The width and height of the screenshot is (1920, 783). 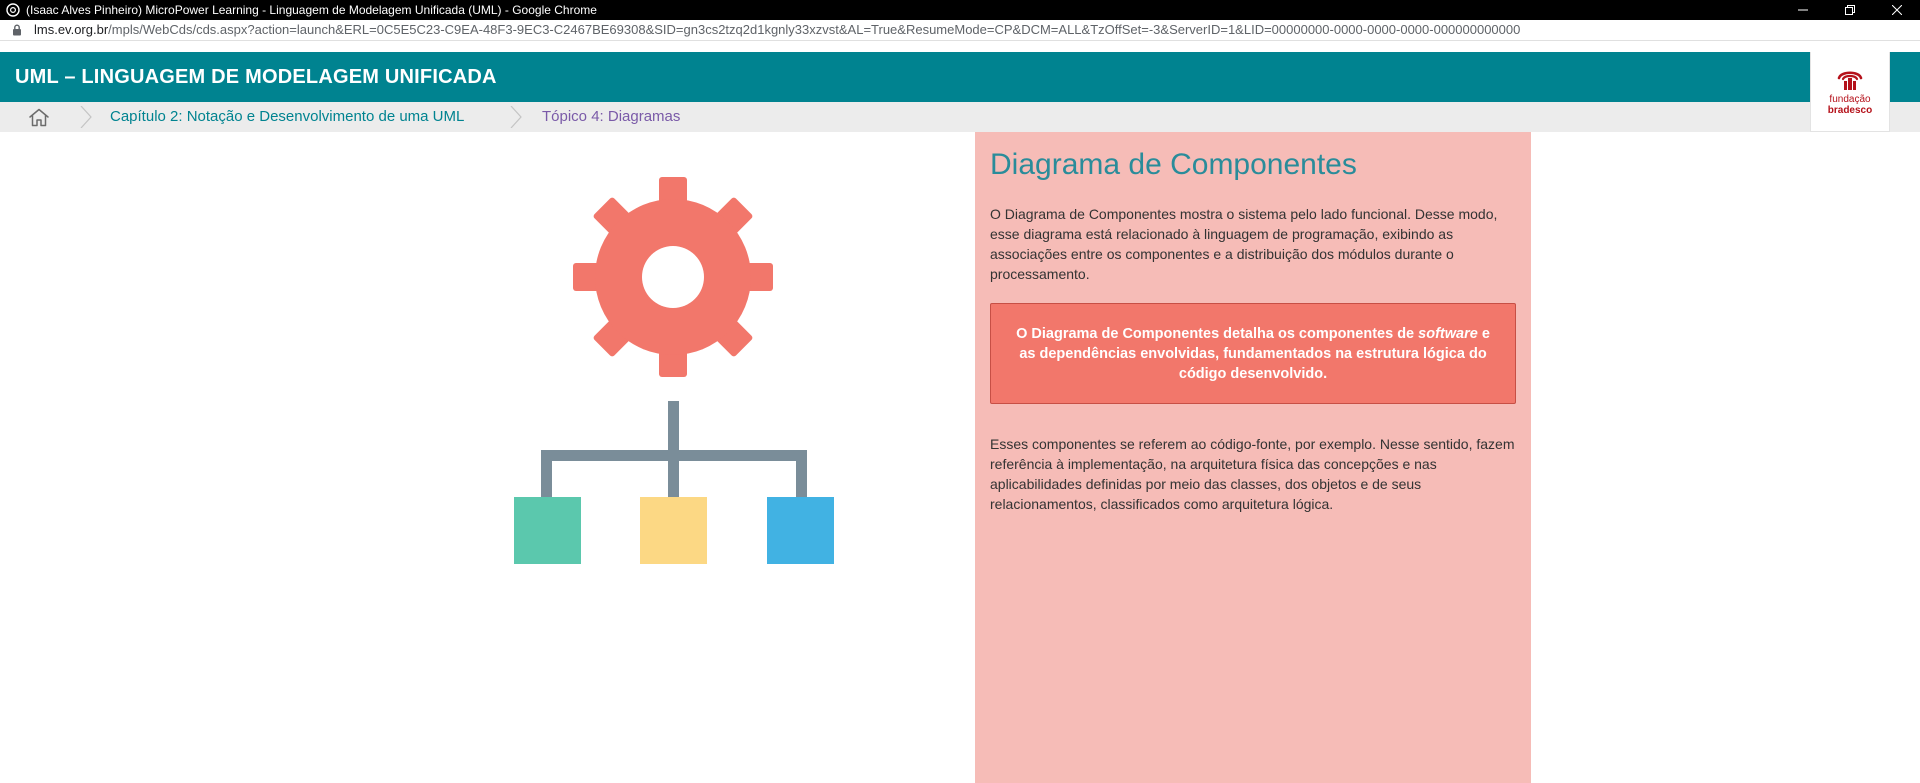 What do you see at coordinates (71, 29) in the screenshot?
I see `url-host: lms.ev.org.br` at bounding box center [71, 29].